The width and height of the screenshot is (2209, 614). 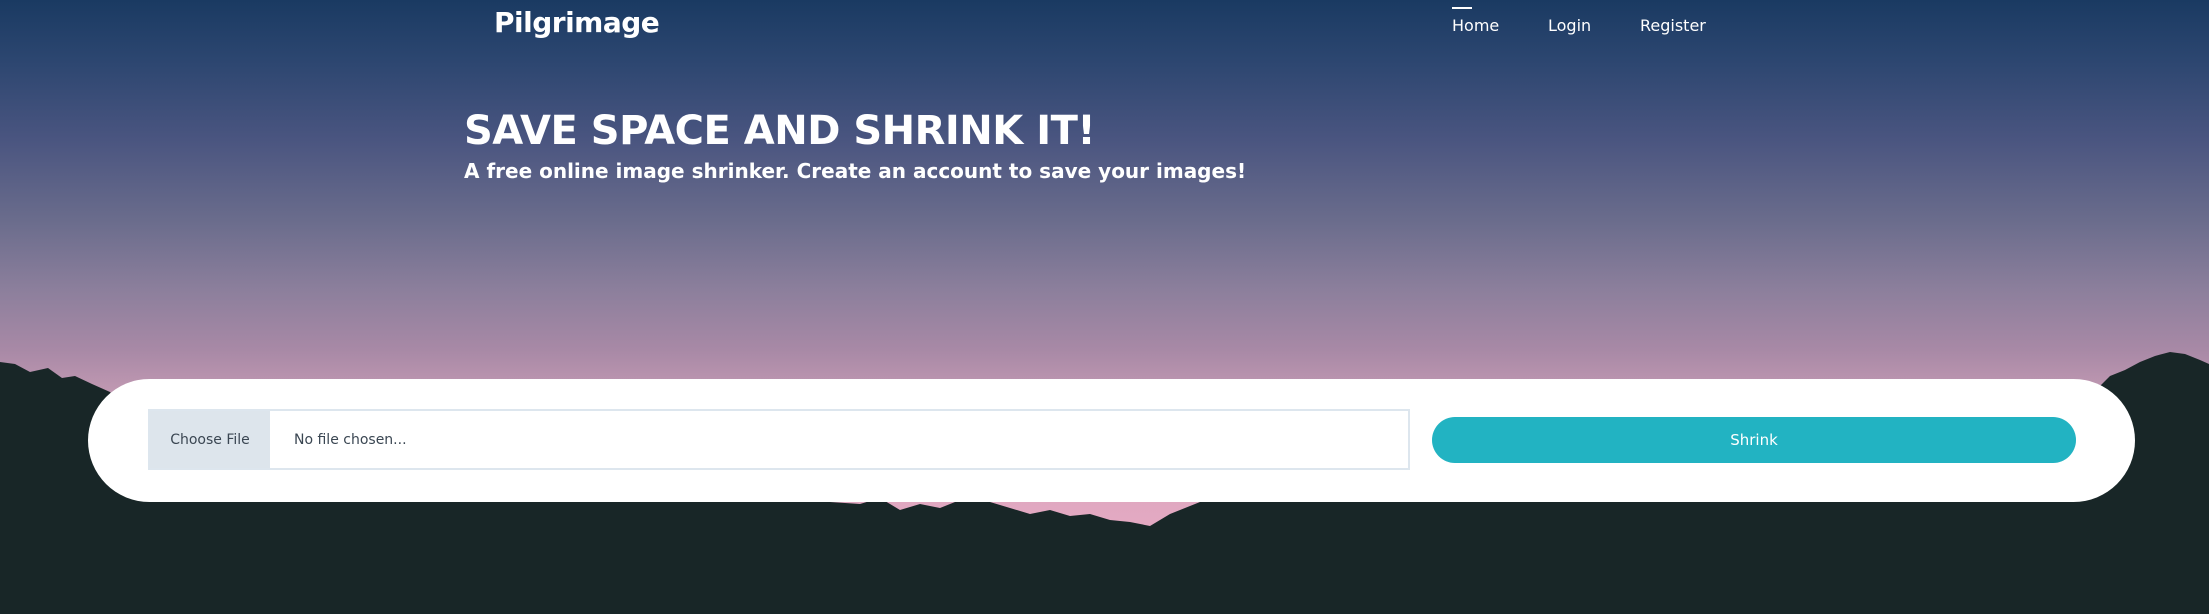 I want to click on active-nav-indicator, so click(x=1462, y=8).